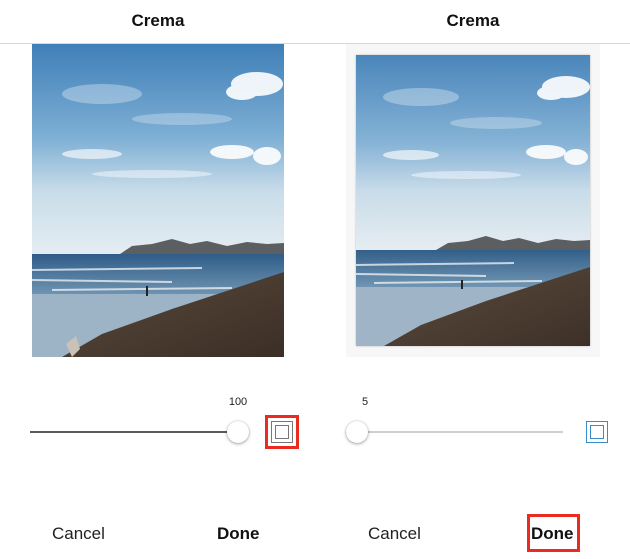 This screenshot has height=559, width=630. I want to click on intensity-value: 5, so click(365, 402).